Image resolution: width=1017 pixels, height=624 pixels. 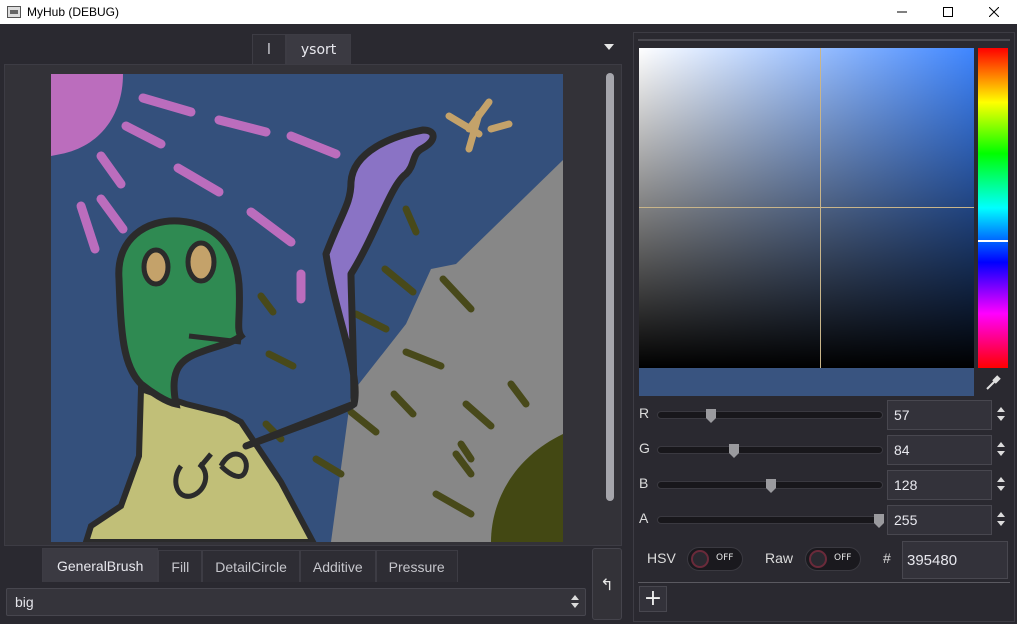 I want to click on eyedropper-button, so click(x=993, y=383).